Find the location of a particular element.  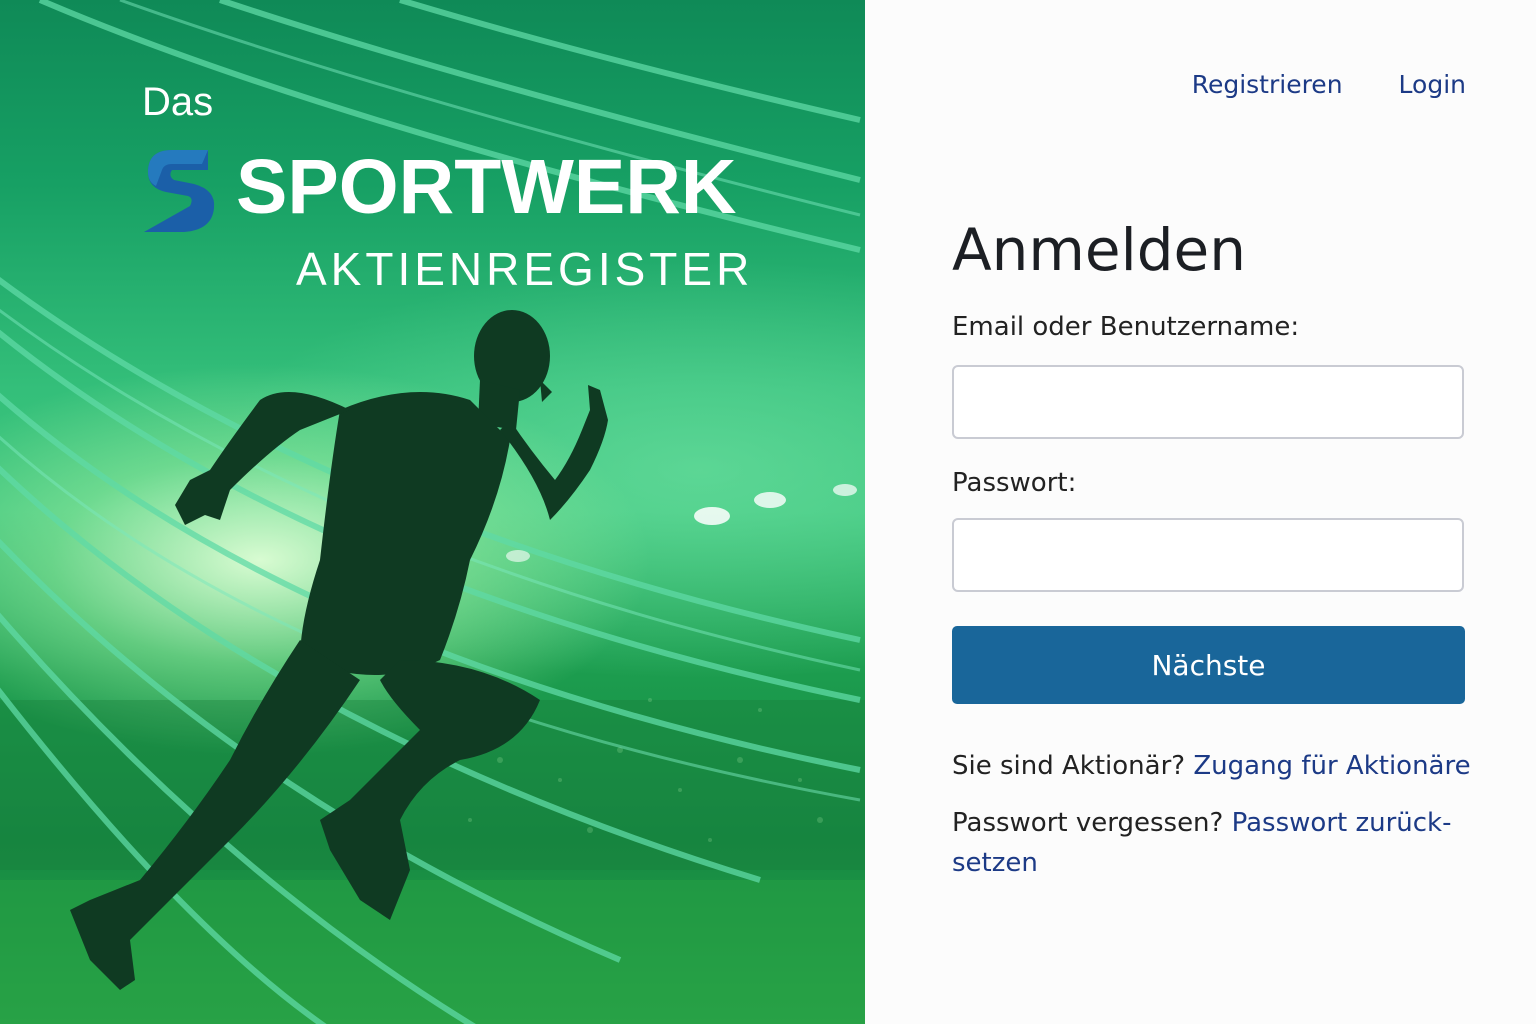

password-field is located at coordinates (1208, 555).